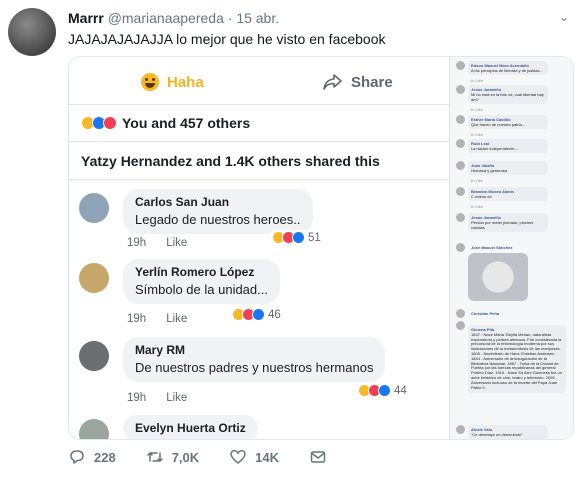 The width and height of the screenshot is (583, 482). I want to click on reactions-summary: You and 457 others, so click(165, 123).